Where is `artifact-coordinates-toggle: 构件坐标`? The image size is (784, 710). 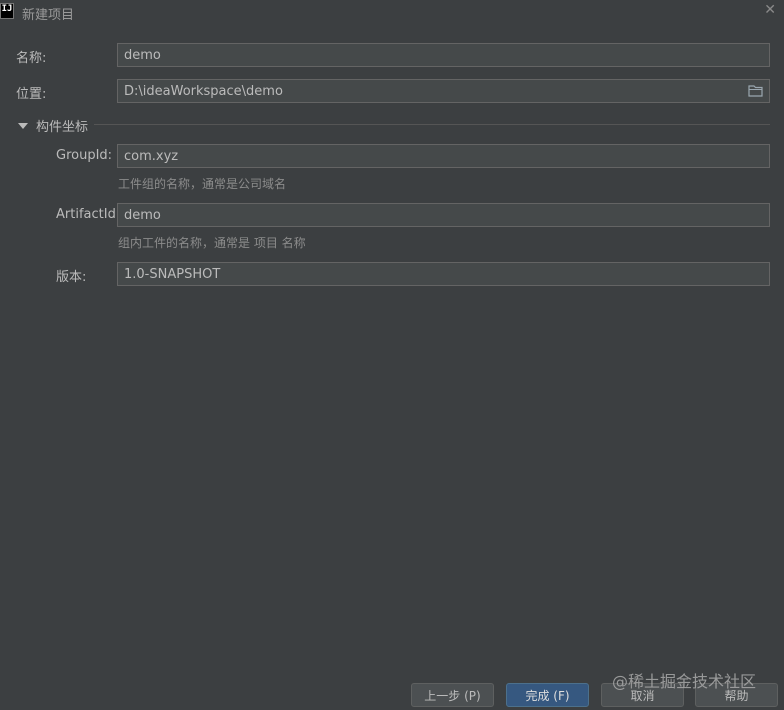 artifact-coordinates-toggle: 构件坐标 is located at coordinates (53, 125).